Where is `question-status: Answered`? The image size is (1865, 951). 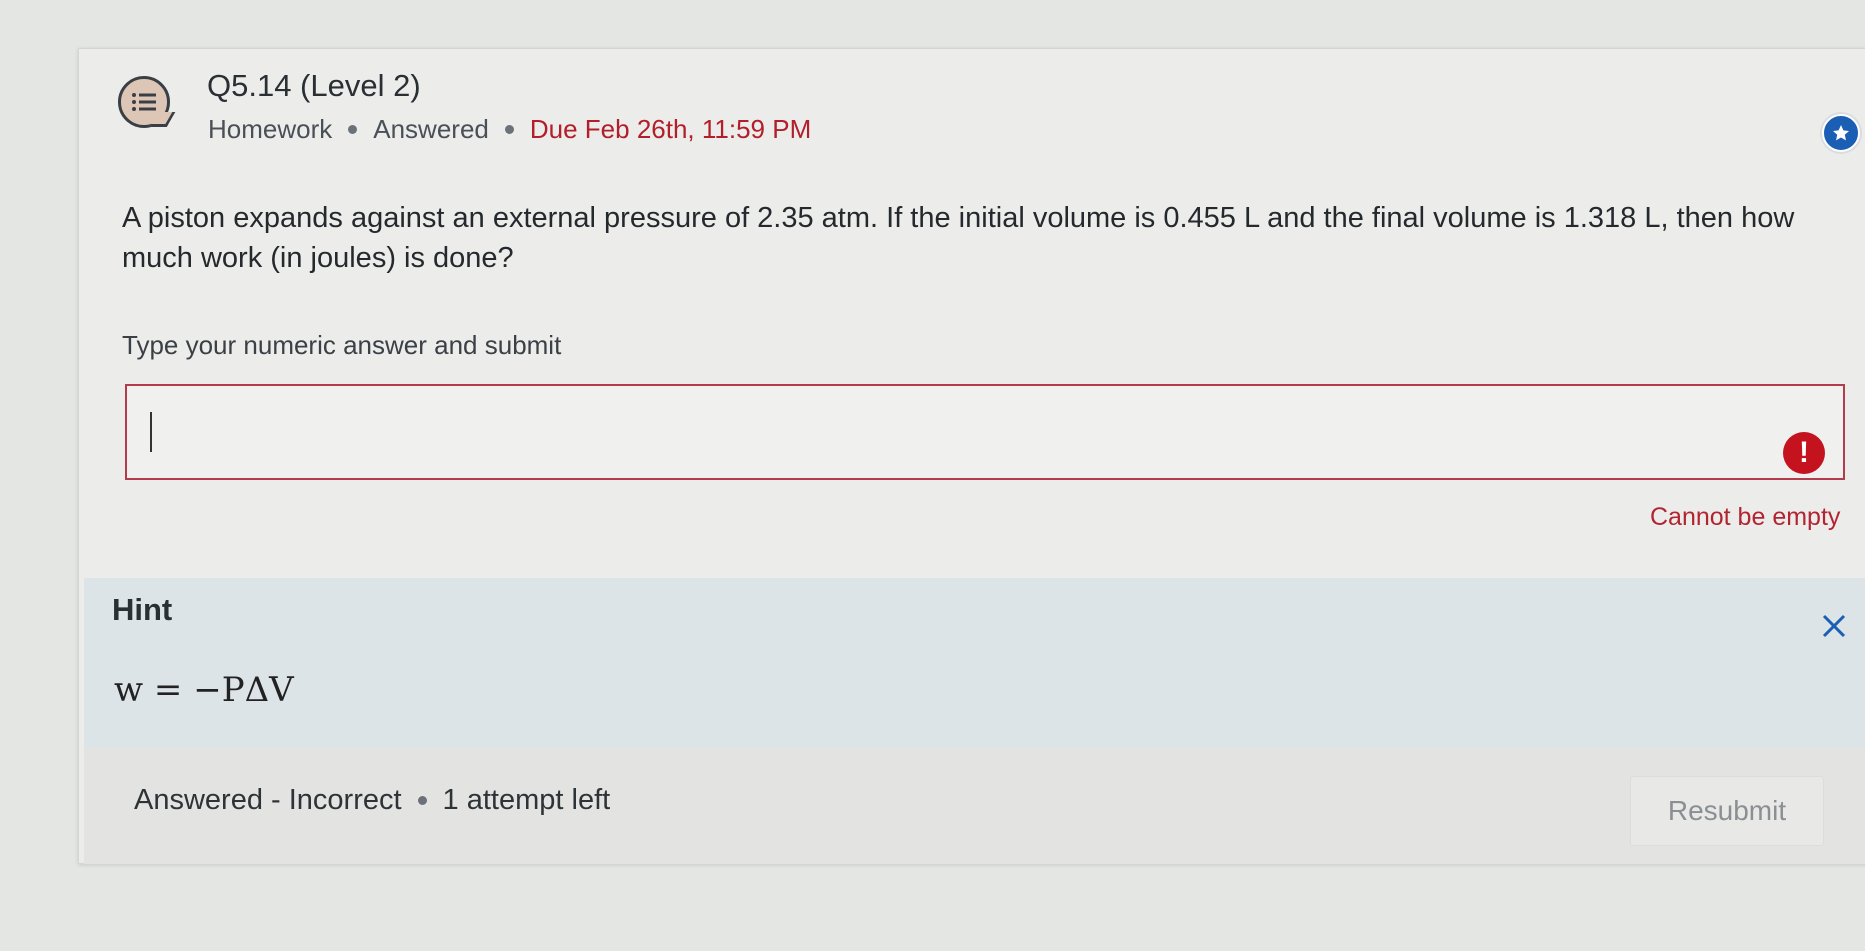
question-status: Answered is located at coordinates (431, 129).